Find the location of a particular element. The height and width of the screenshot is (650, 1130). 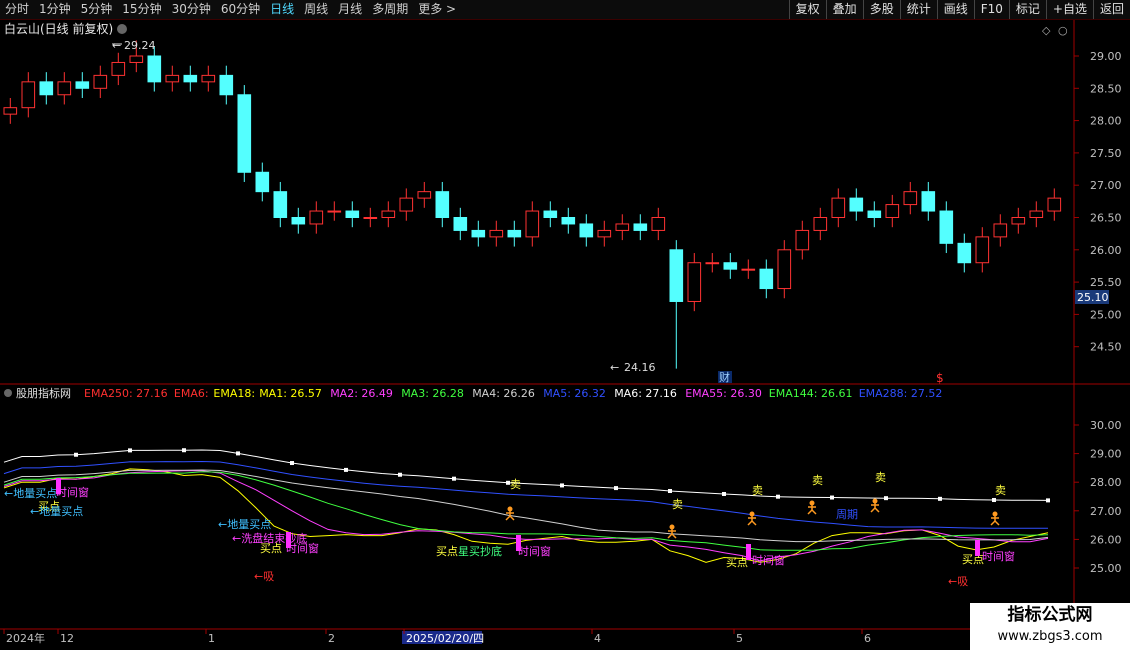

legend-item-0: EMA250: 27.16 is located at coordinates (126, 393).